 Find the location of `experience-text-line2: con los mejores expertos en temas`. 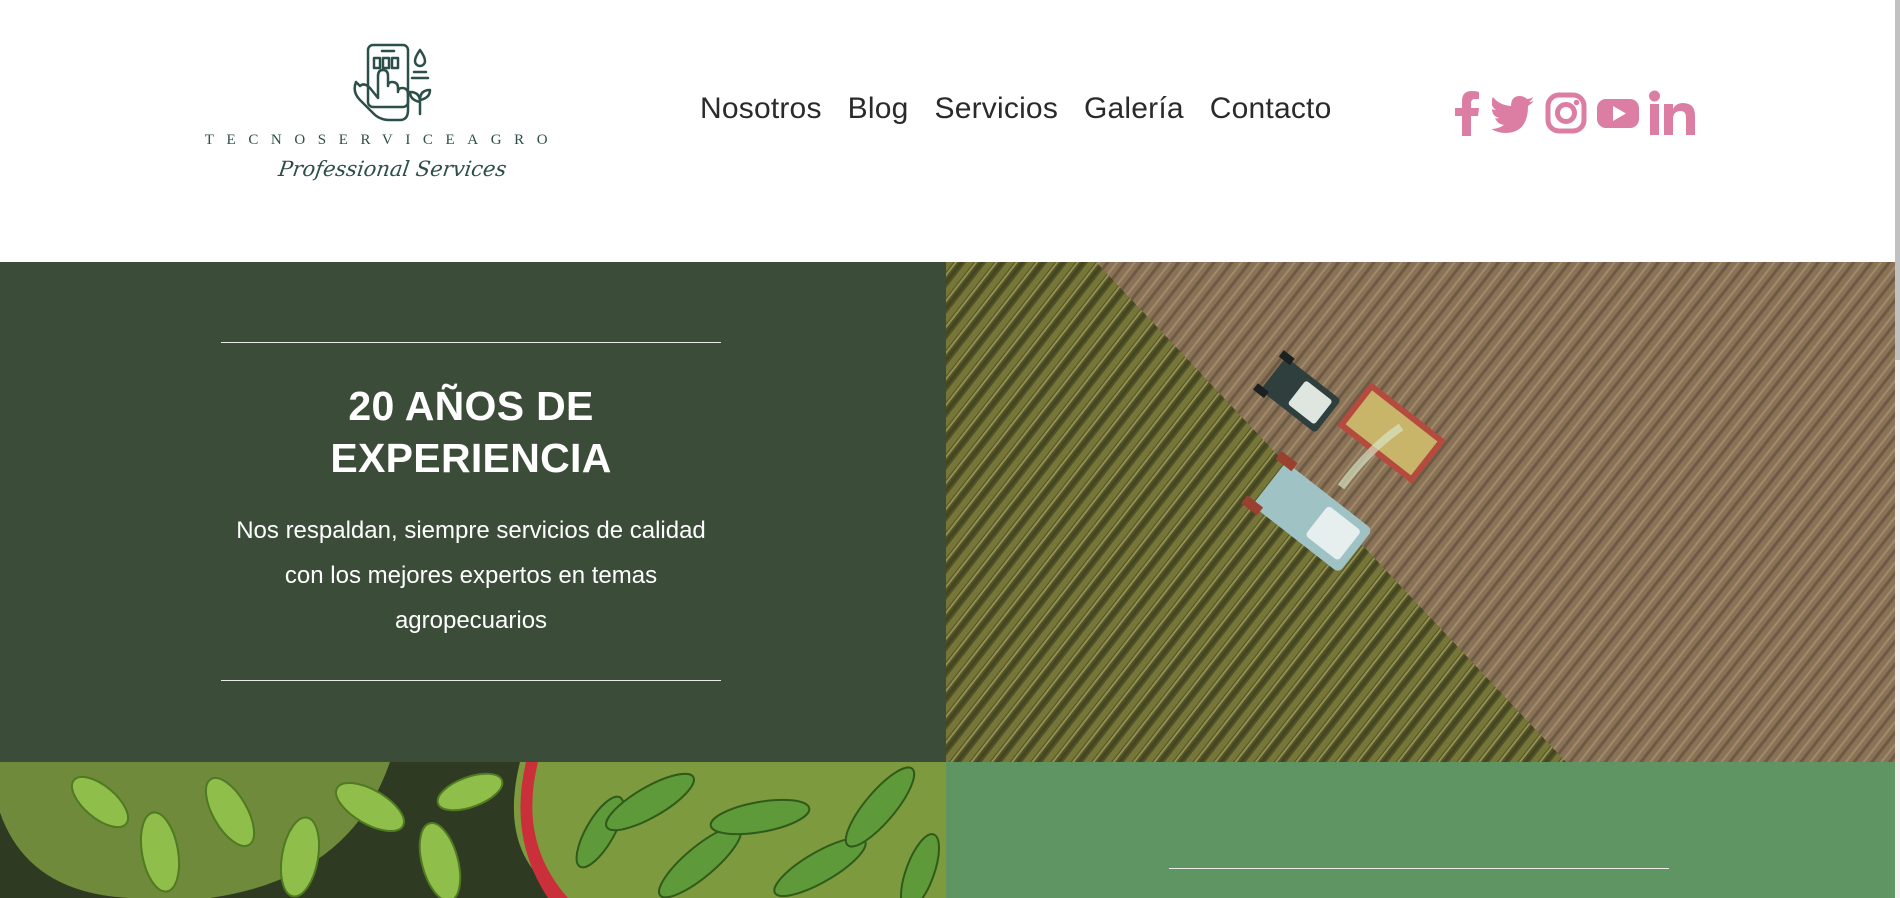

experience-text-line2: con los mejores expertos en temas is located at coordinates (471, 575).